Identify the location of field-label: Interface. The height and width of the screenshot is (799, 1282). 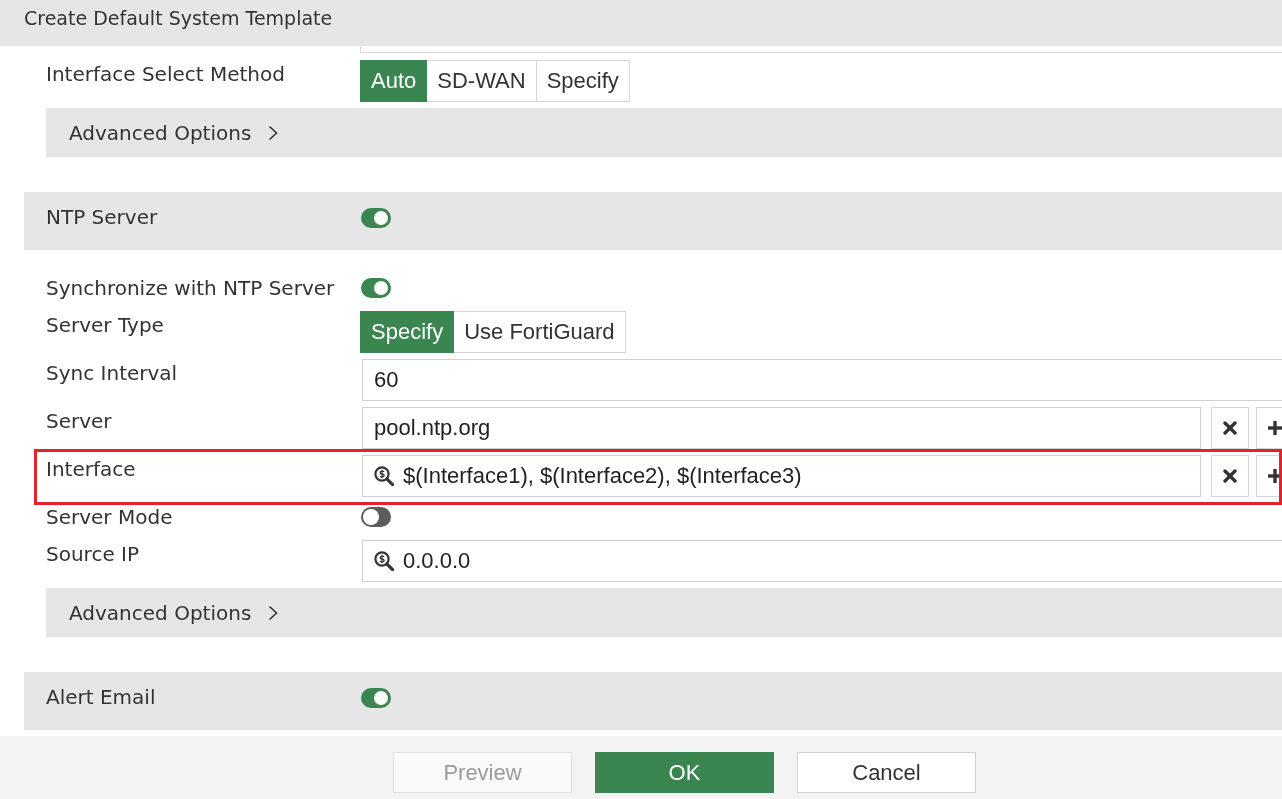
(91, 469).